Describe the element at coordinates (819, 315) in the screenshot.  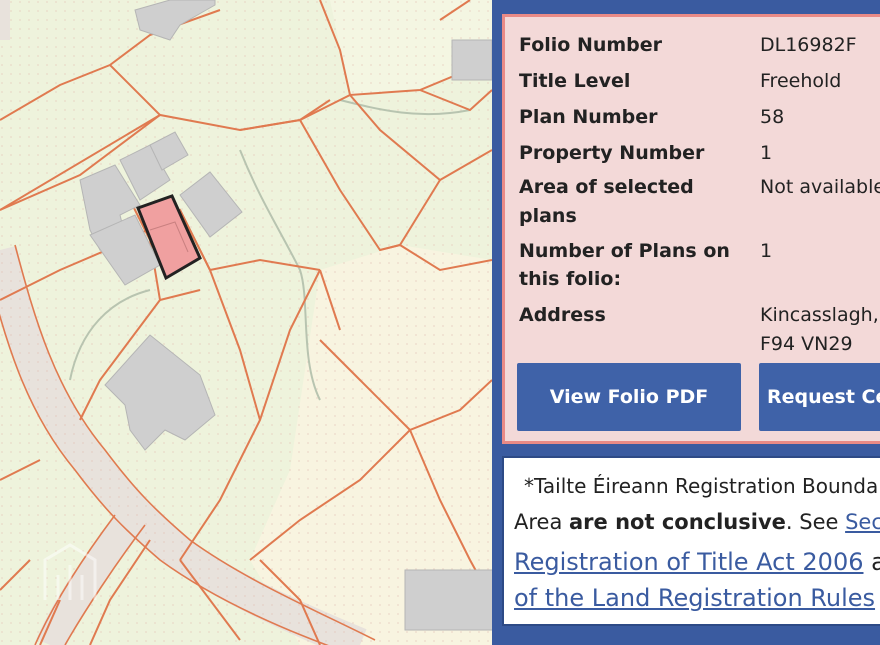
I see `address-line1: Kincasslagh,` at that location.